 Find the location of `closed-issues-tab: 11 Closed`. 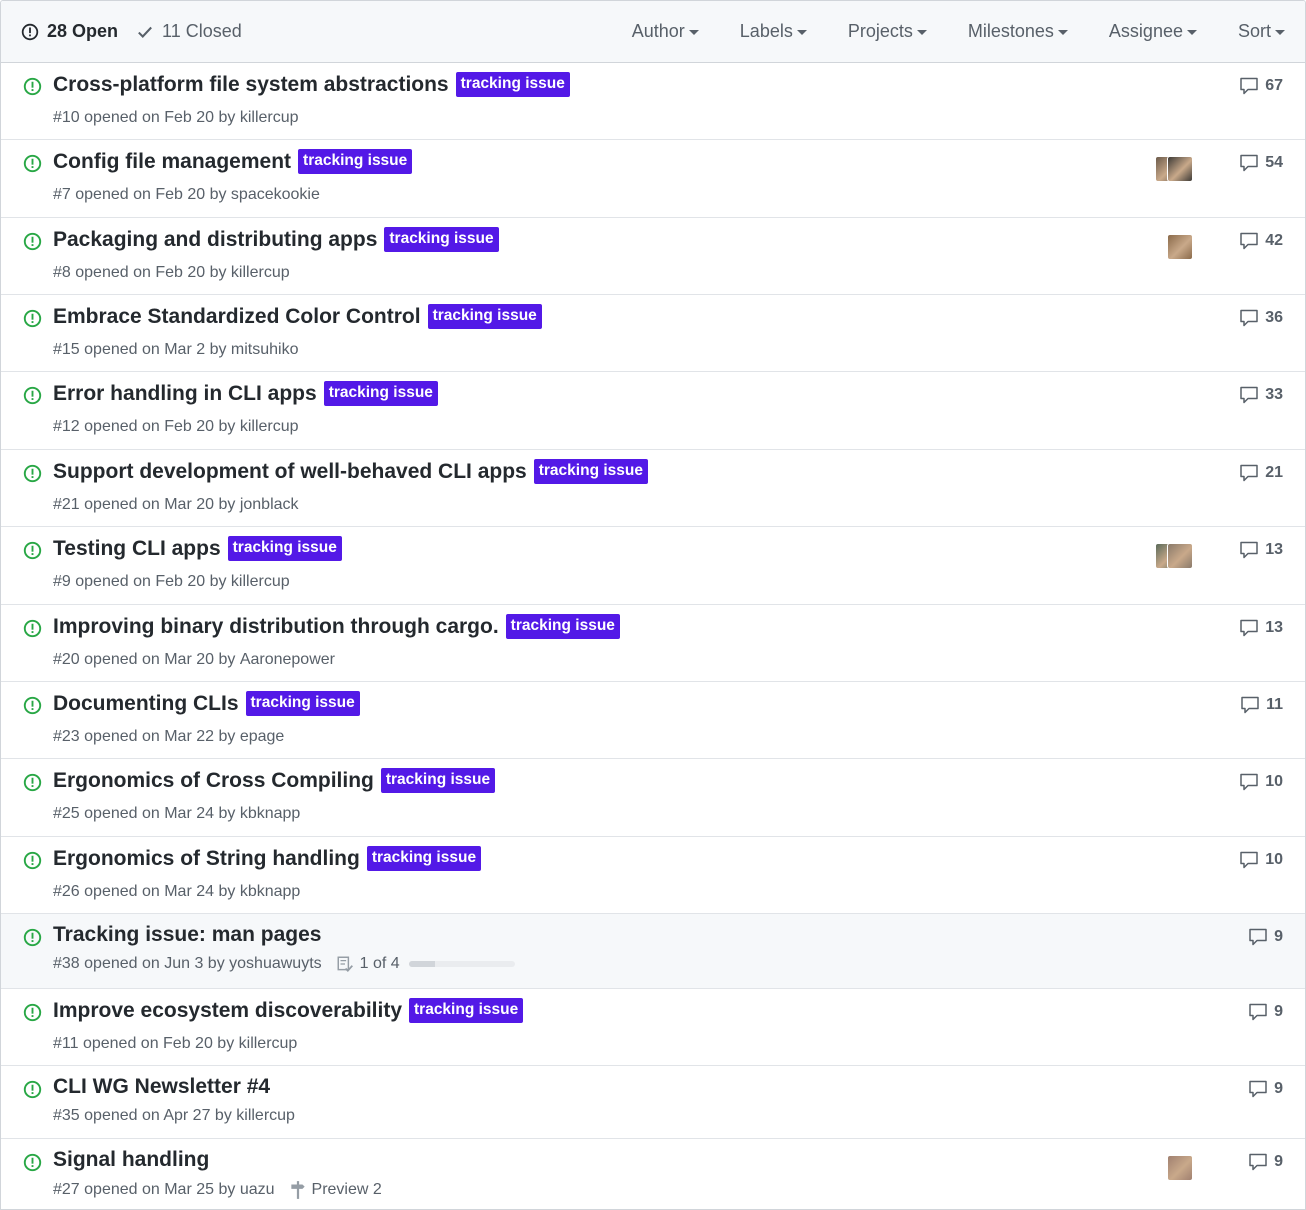

closed-issues-tab: 11 Closed is located at coordinates (189, 31).